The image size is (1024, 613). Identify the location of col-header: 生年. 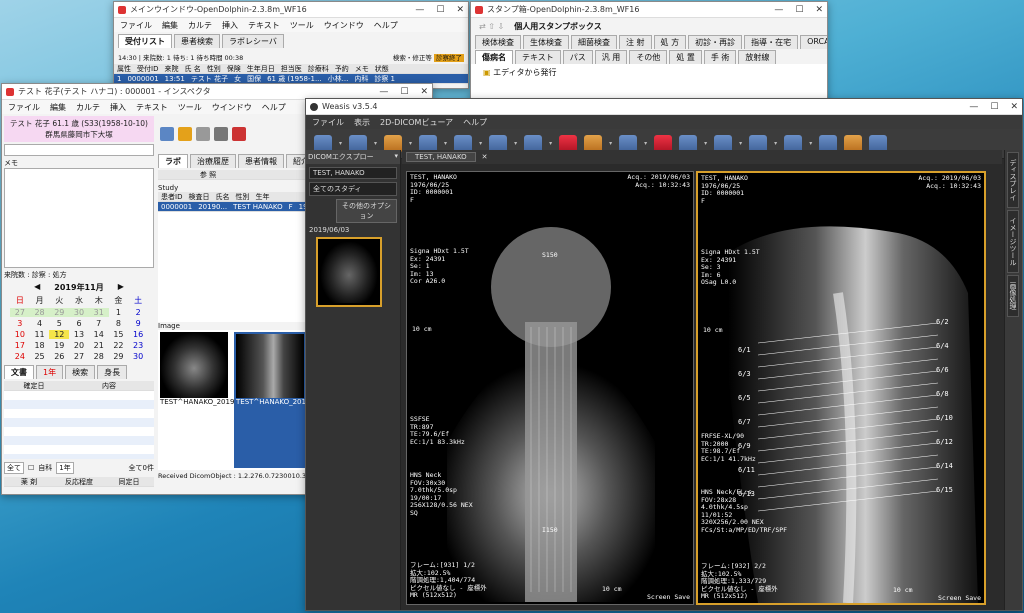
(262, 197).